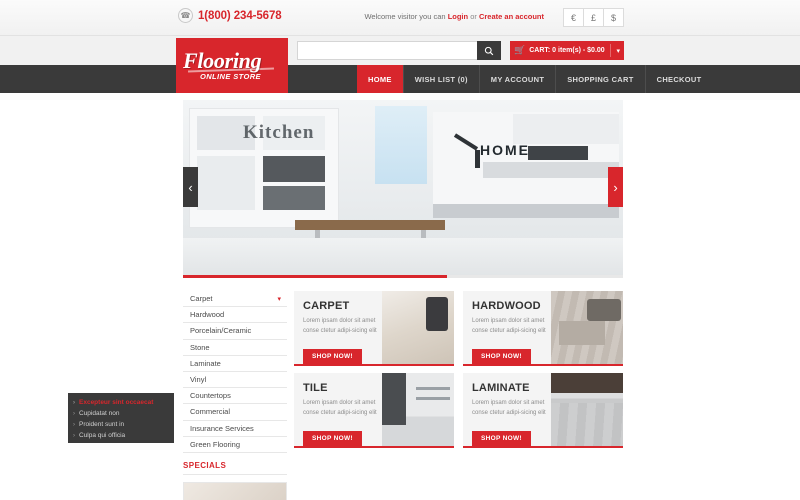 The width and height of the screenshot is (800, 500). I want to click on sidebar-item-laminate: Laminate, so click(235, 363).